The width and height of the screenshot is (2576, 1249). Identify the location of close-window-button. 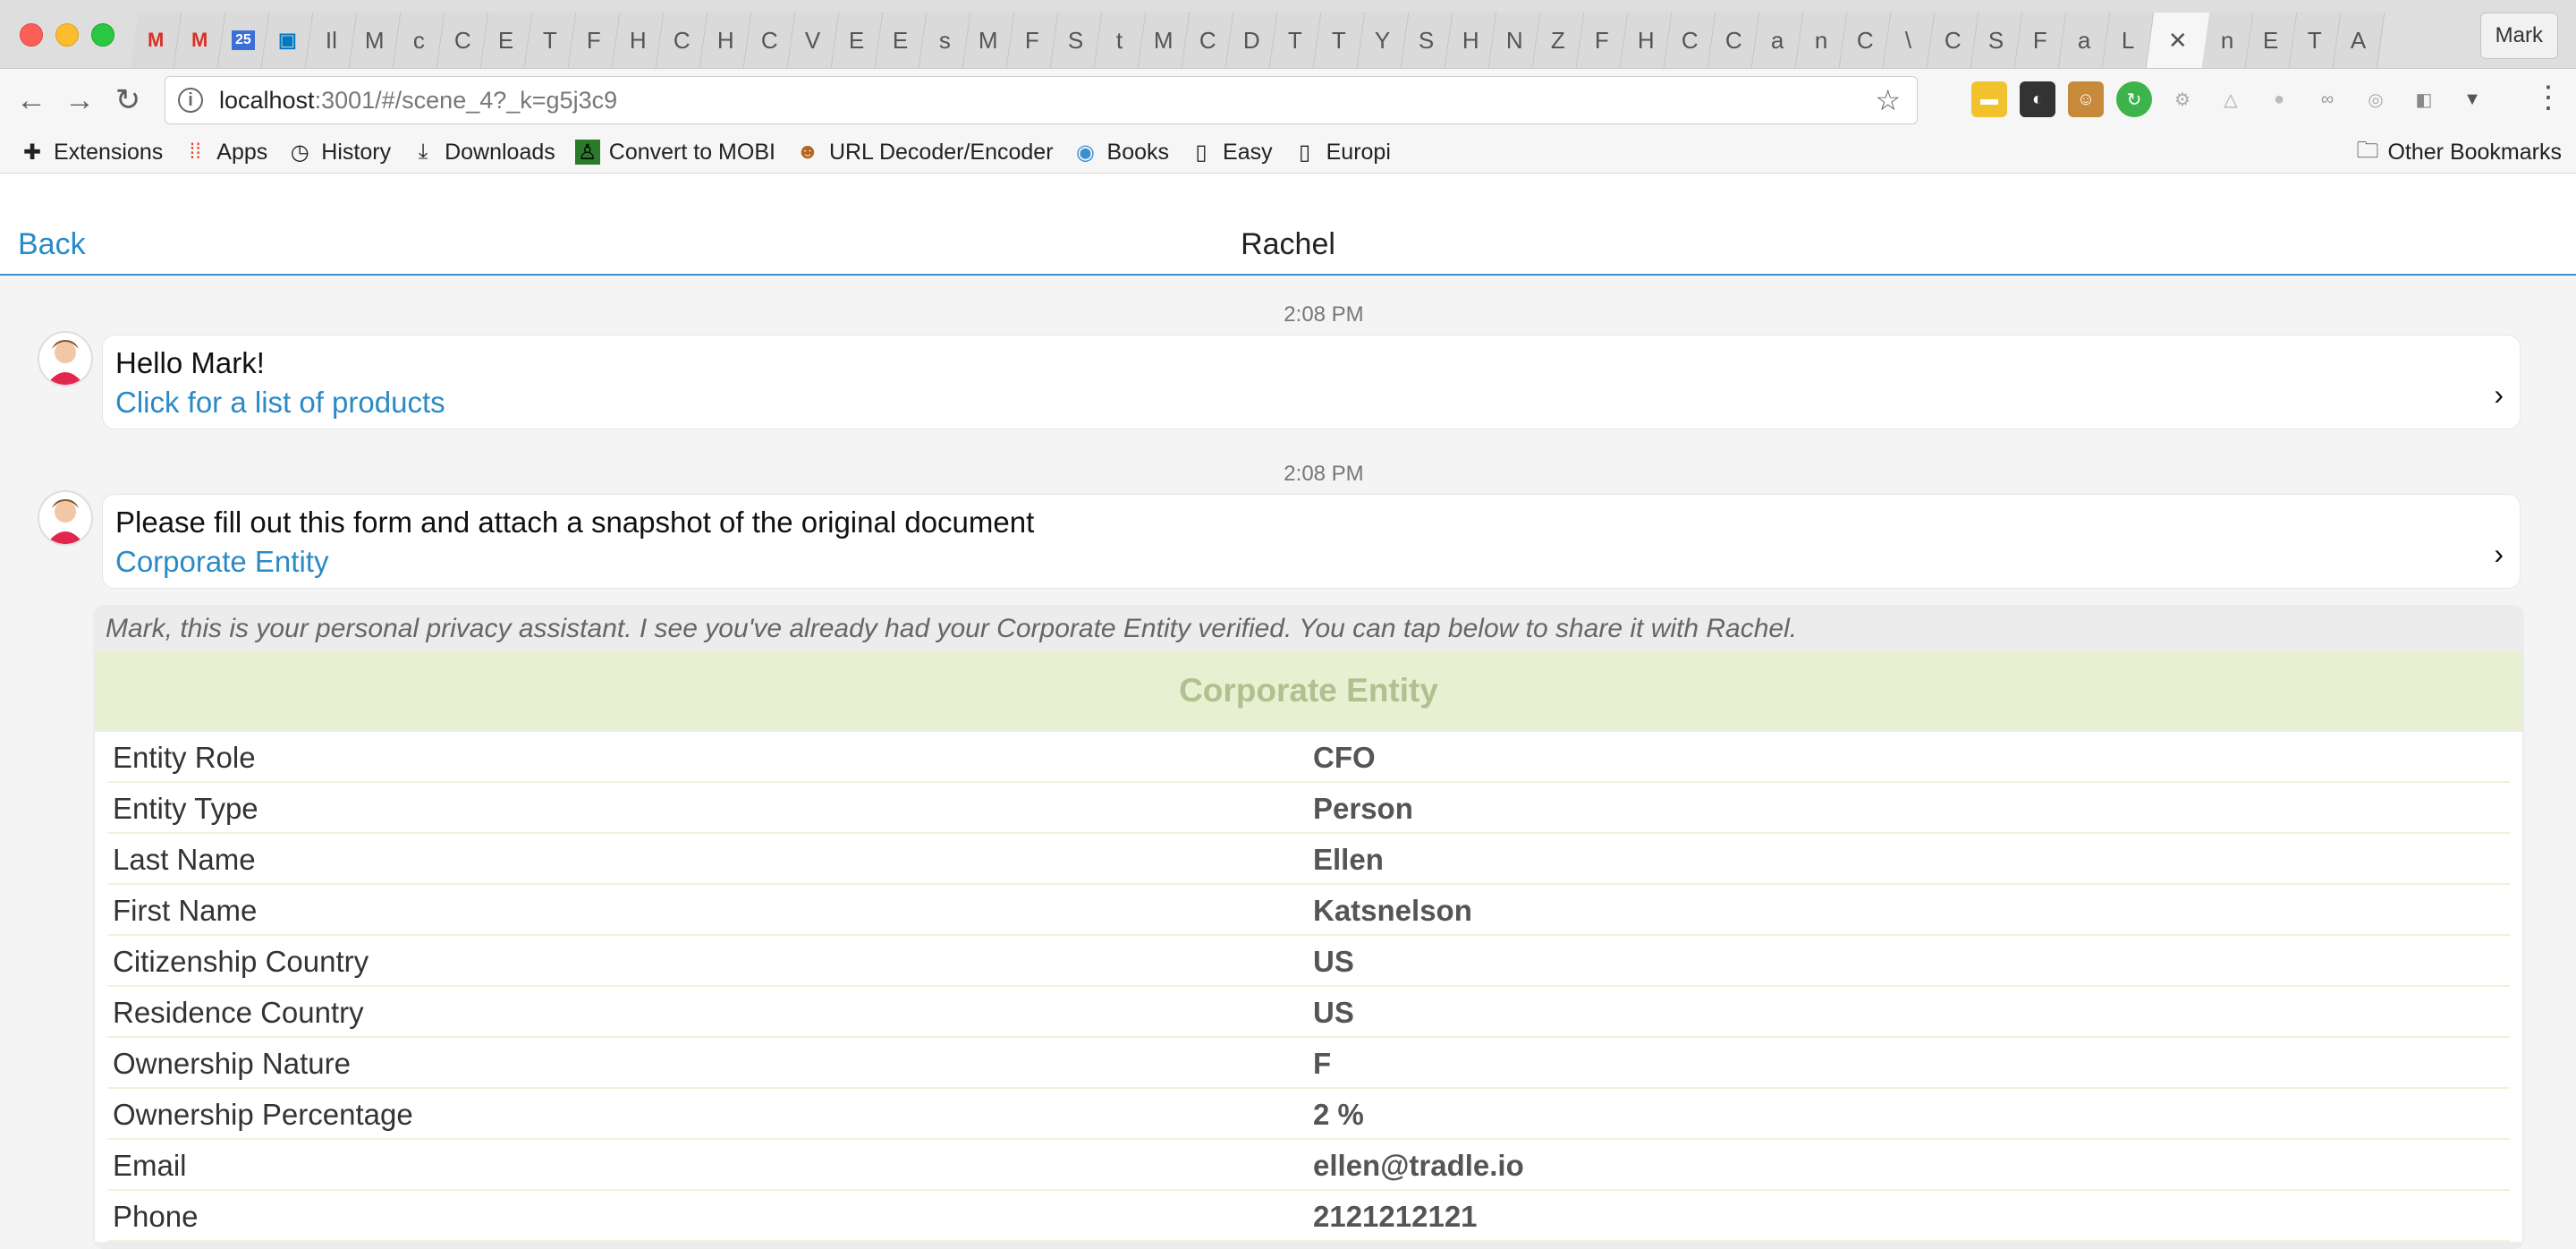
(31, 35).